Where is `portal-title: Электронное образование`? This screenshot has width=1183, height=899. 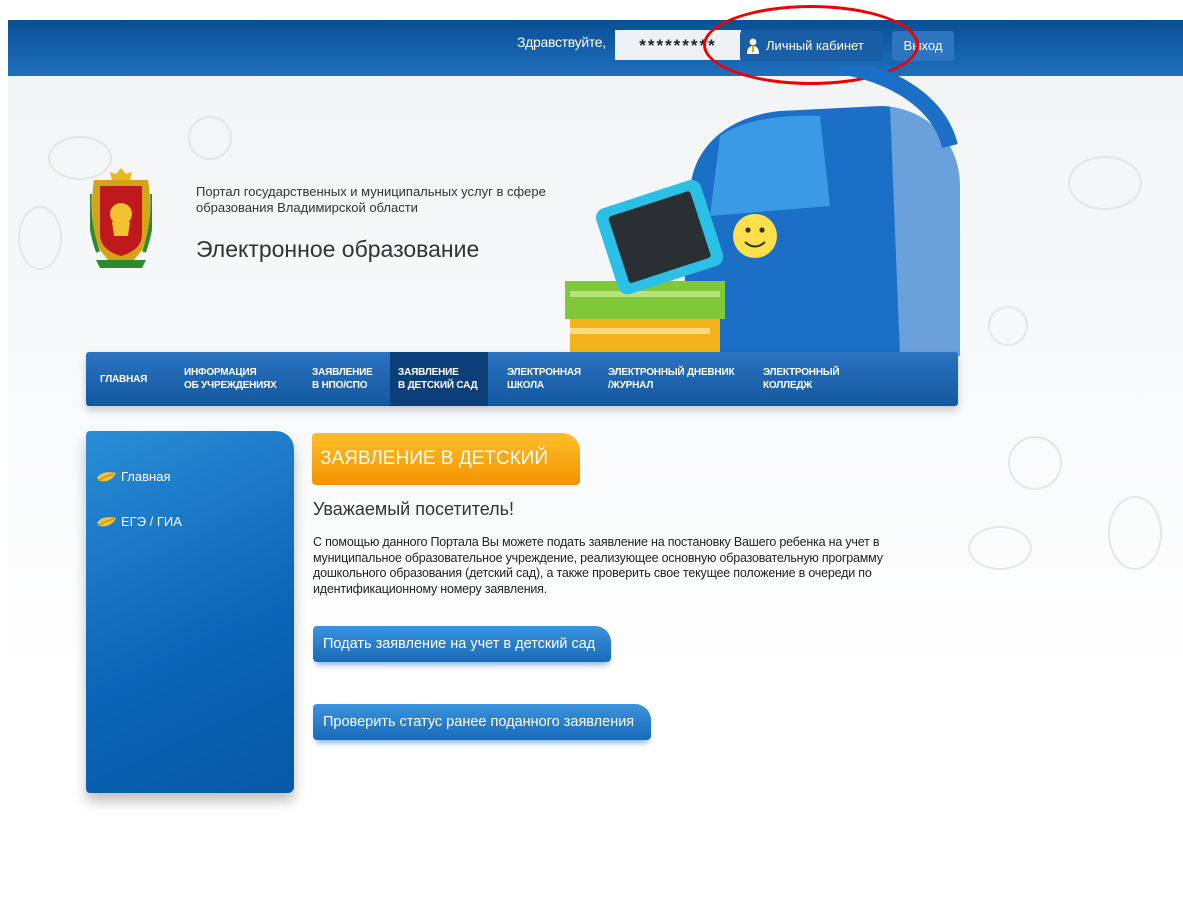 portal-title: Электронное образование is located at coordinates (338, 249).